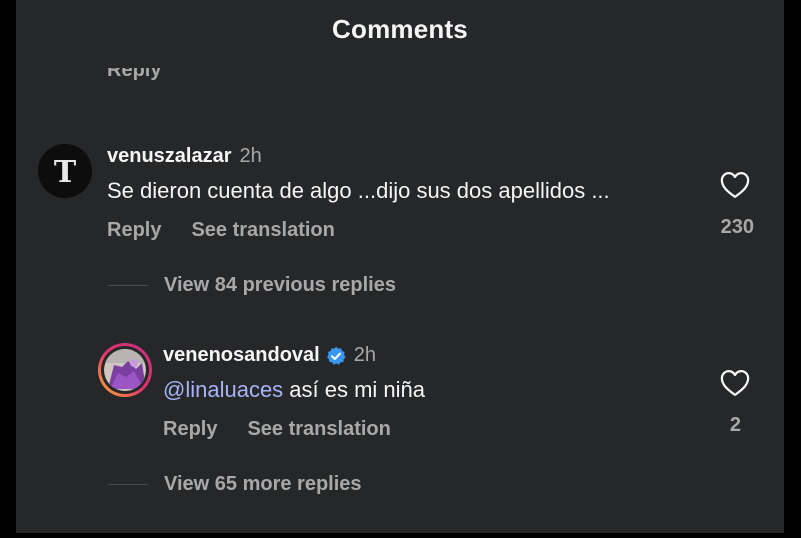  I want to click on page-title: Comments, so click(400, 29).